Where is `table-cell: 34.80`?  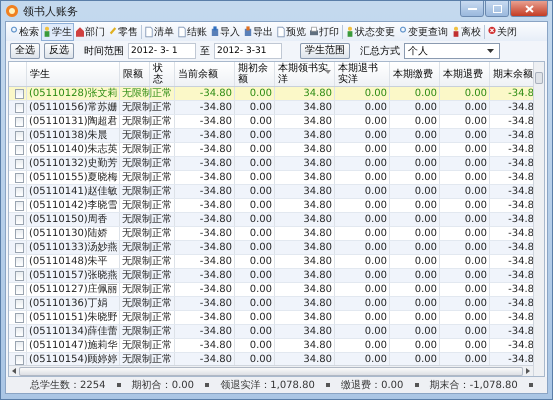 table-cell: 34.80 is located at coordinates (317, 303).